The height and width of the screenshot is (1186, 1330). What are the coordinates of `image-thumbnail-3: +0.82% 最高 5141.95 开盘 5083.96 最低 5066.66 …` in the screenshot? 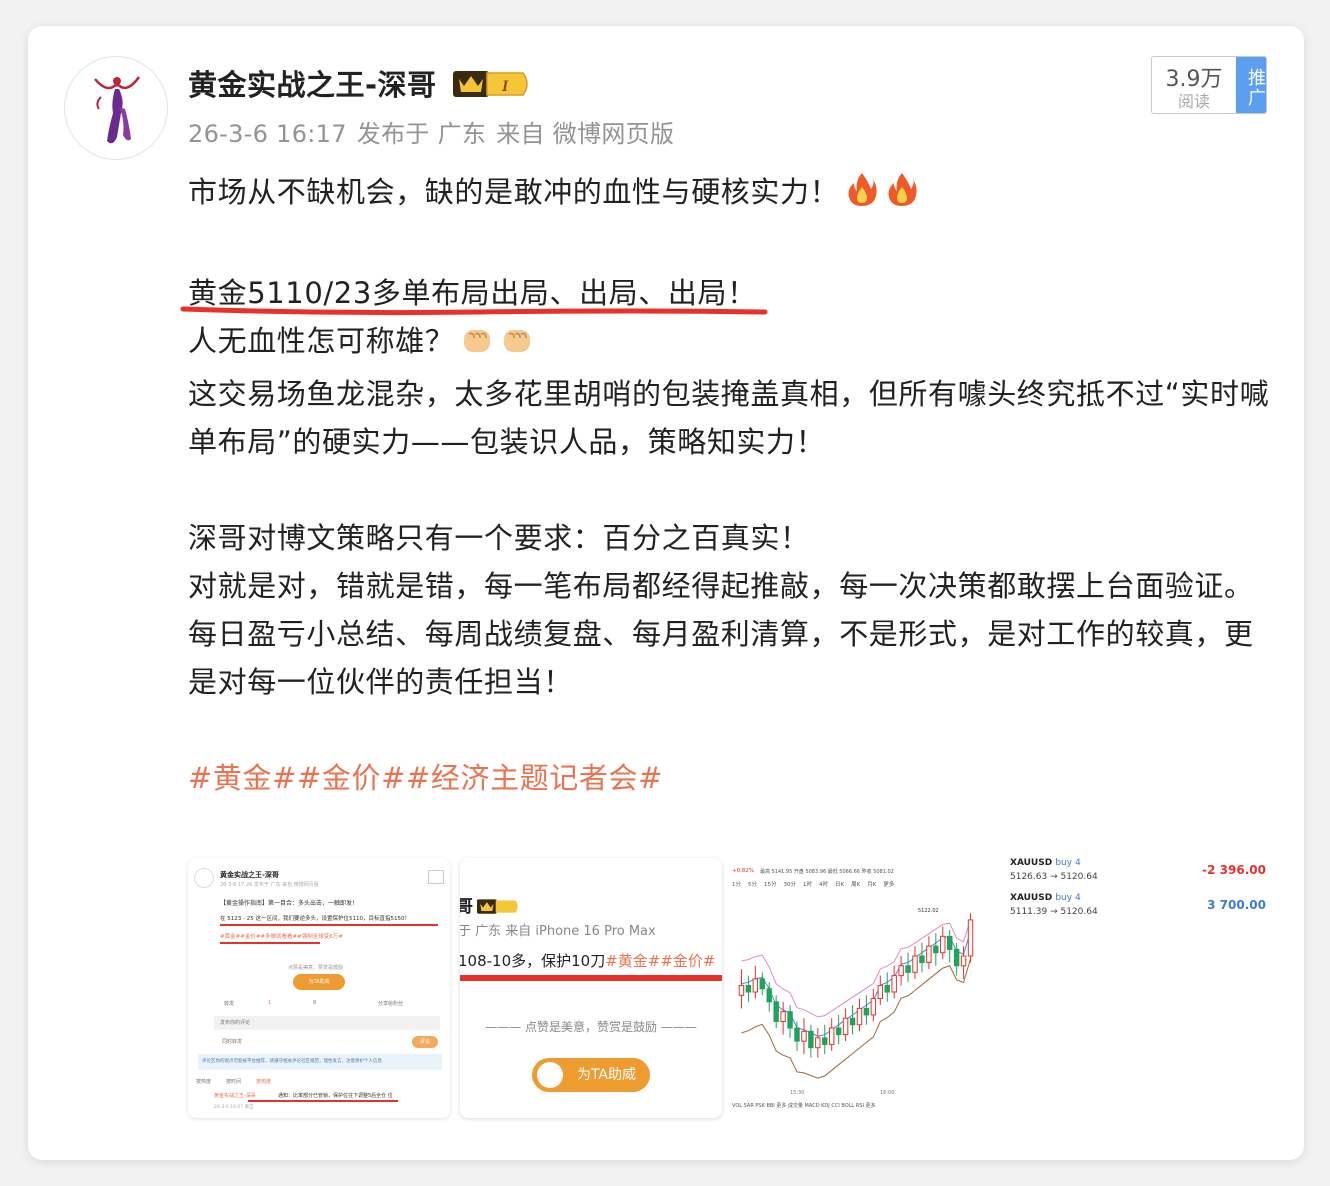 It's located at (865, 988).